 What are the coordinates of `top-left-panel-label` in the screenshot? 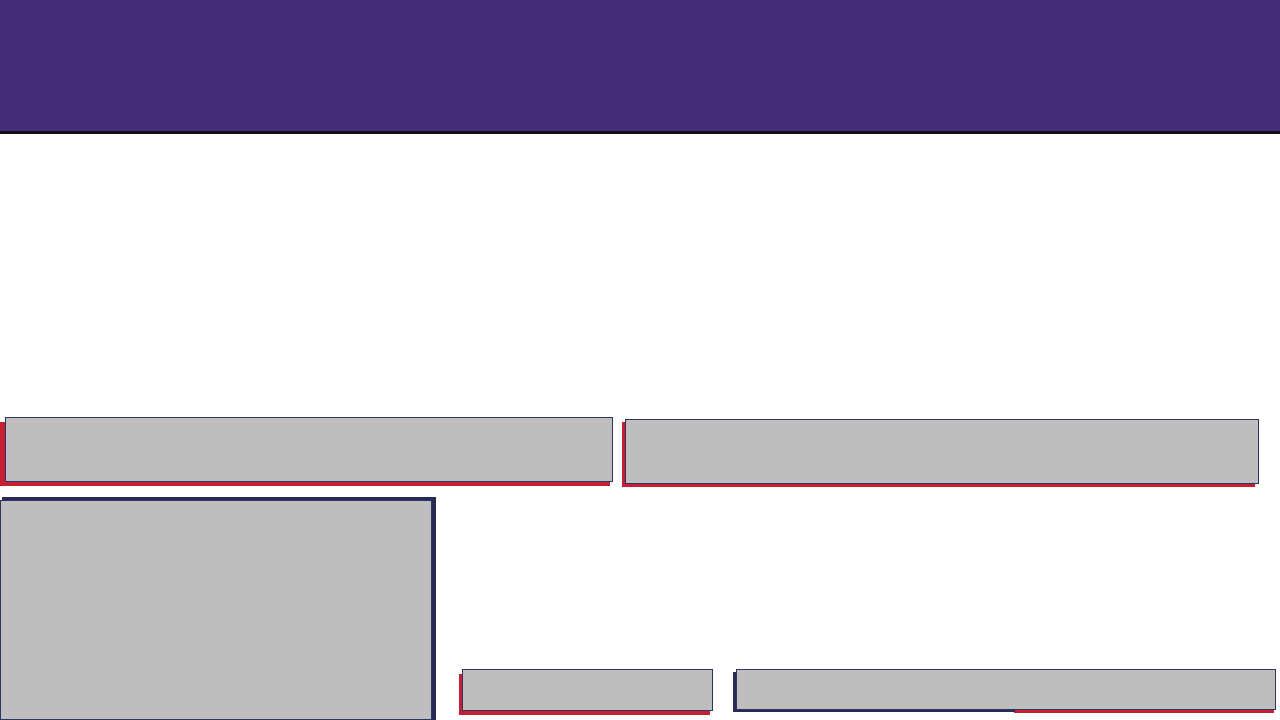 It's located at (309, 424).